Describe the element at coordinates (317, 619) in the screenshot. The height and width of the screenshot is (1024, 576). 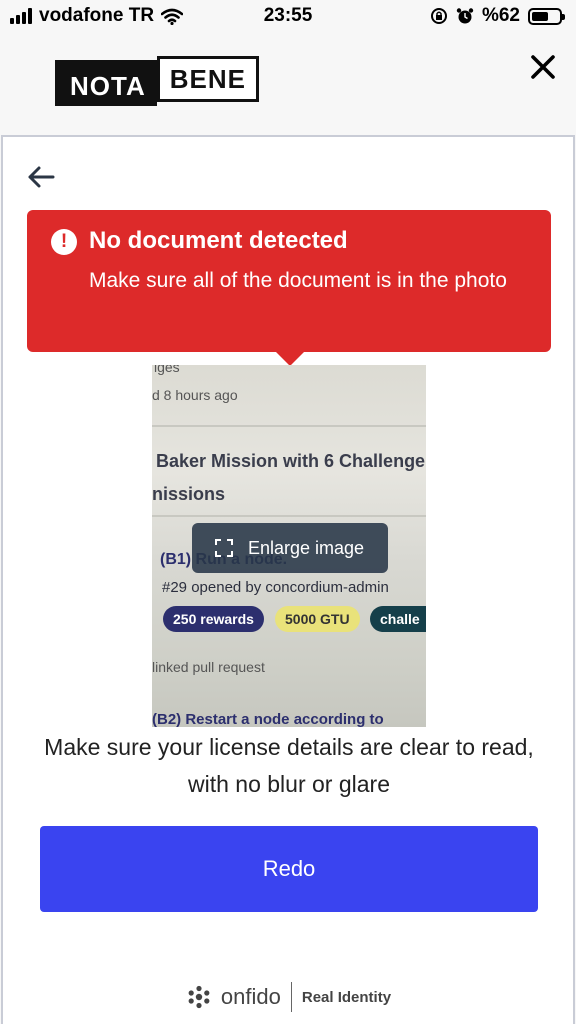
I see `photo-pill: 5000 GTU` at that location.